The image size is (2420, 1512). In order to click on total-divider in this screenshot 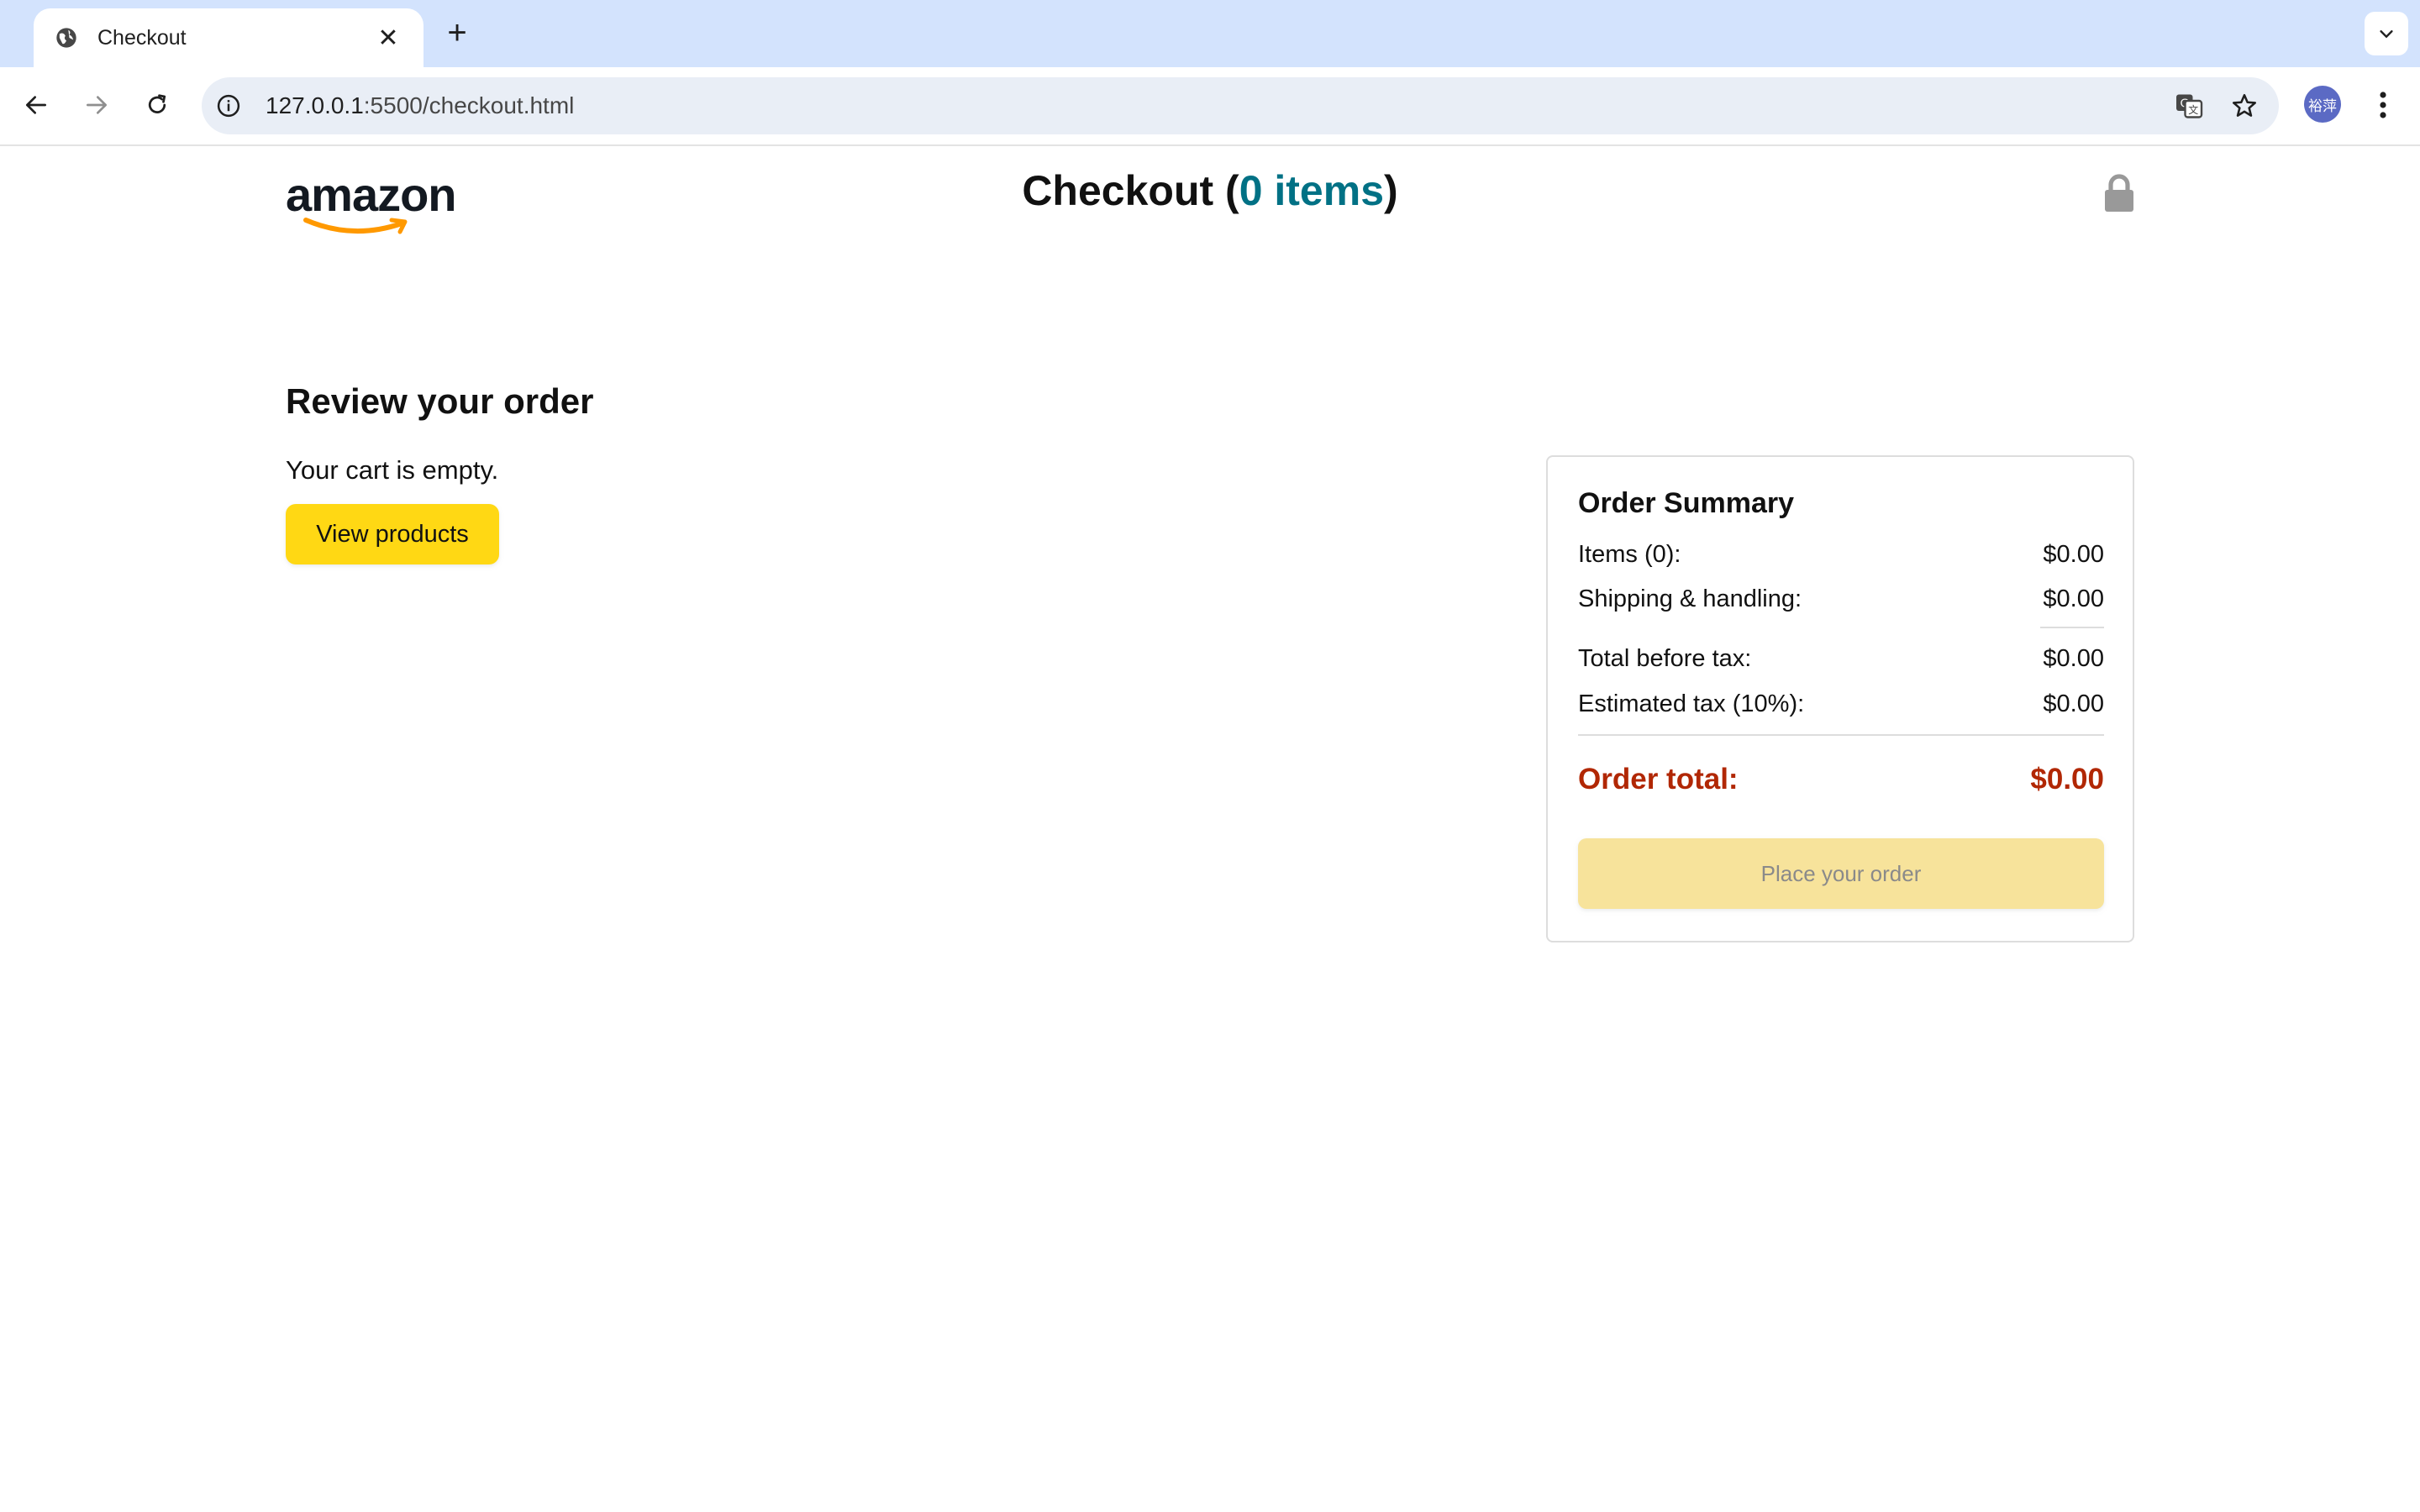, I will do `click(1841, 735)`.